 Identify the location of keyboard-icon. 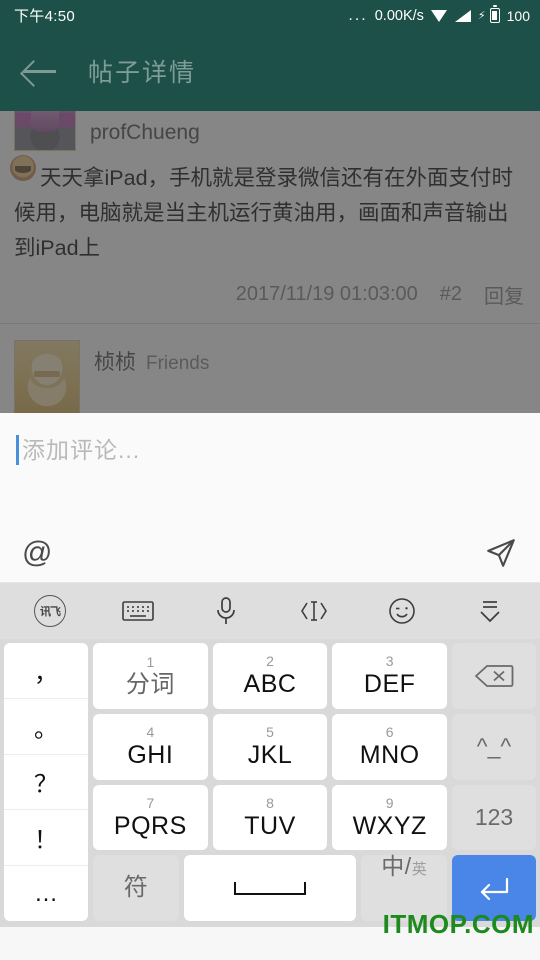
(138, 611).